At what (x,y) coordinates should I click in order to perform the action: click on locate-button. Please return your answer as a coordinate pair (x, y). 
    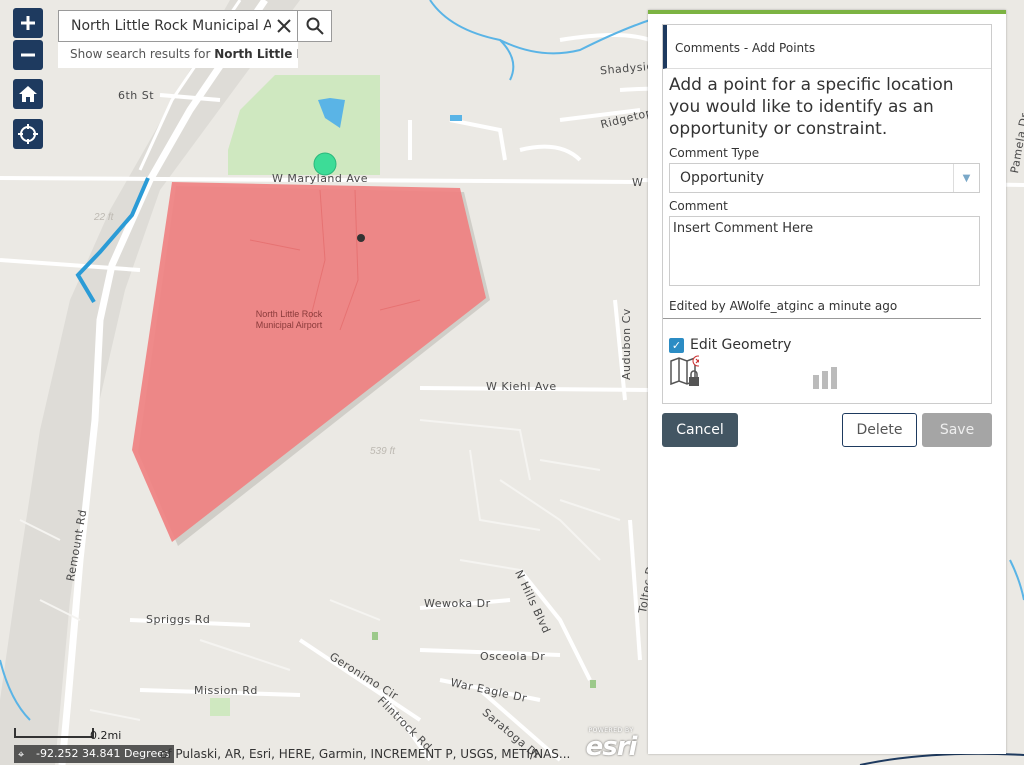
    Looking at the image, I should click on (28, 134).